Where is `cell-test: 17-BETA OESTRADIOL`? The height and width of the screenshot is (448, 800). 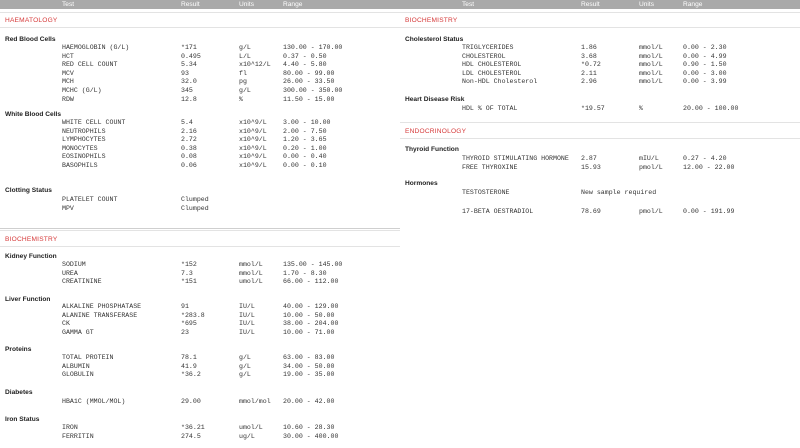 cell-test: 17-BETA OESTRADIOL is located at coordinates (498, 211).